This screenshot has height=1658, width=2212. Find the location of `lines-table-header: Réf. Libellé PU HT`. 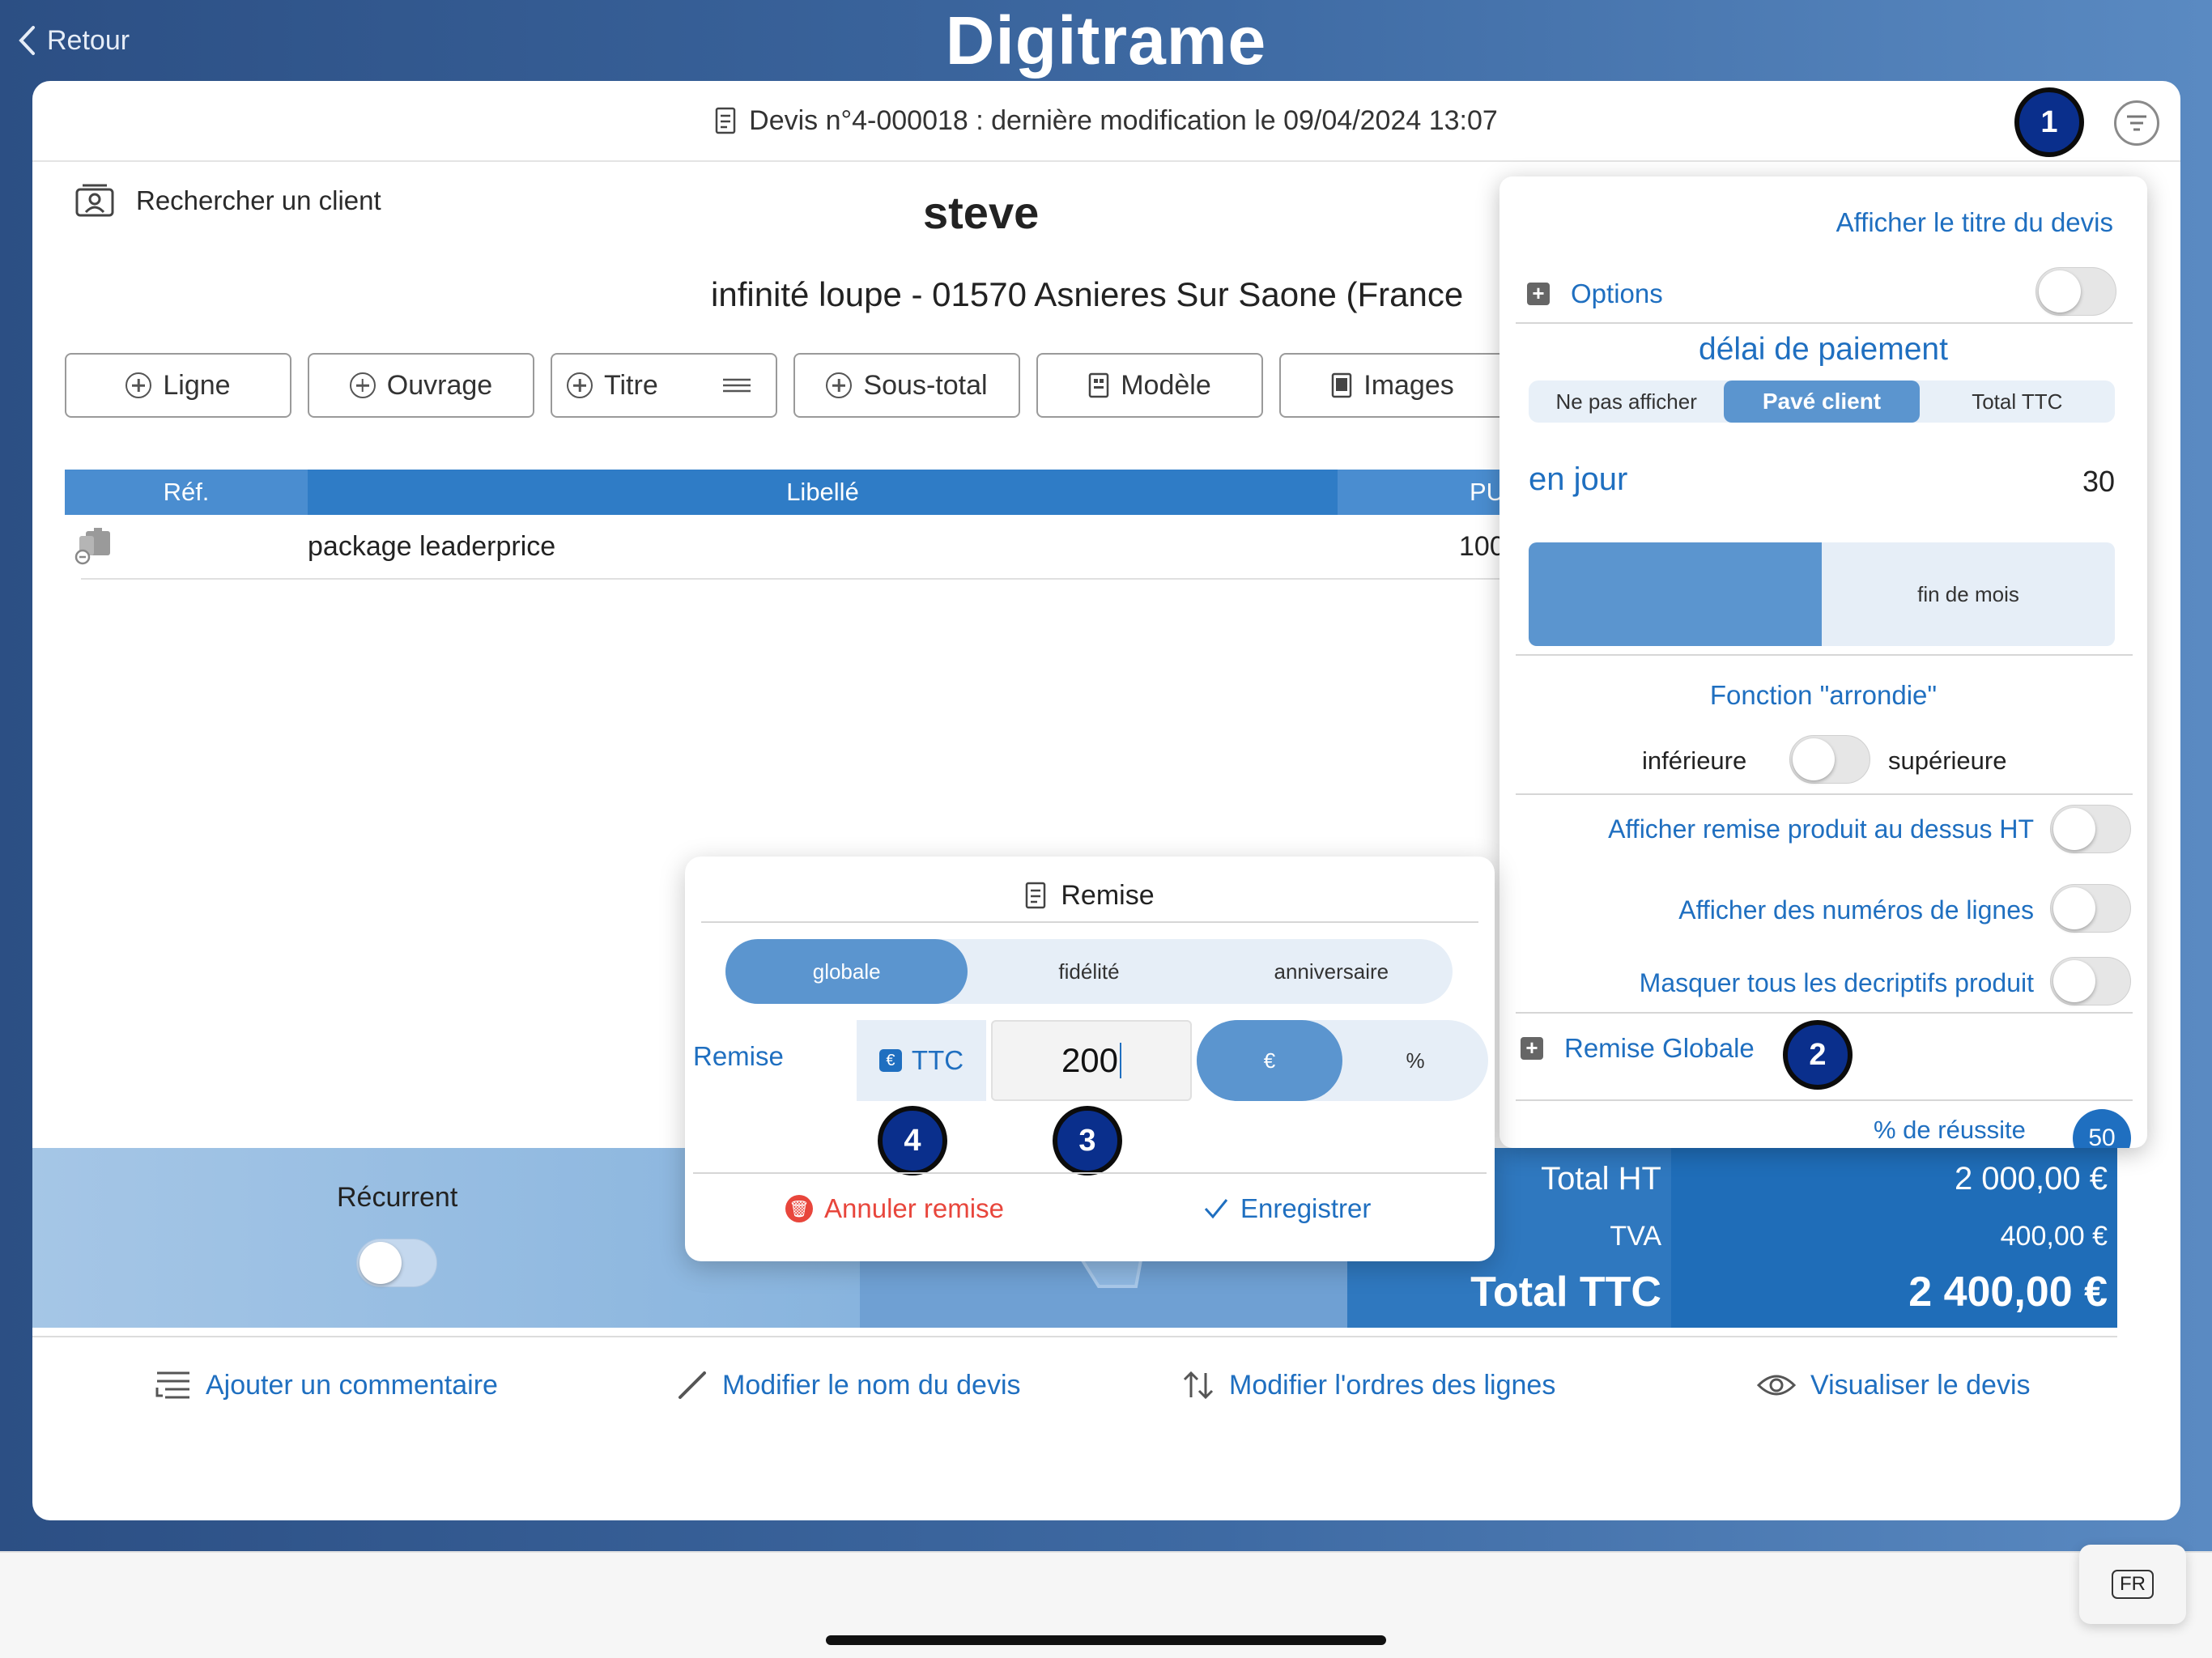

lines-table-header: Réf. Libellé PU HT is located at coordinates (810, 492).